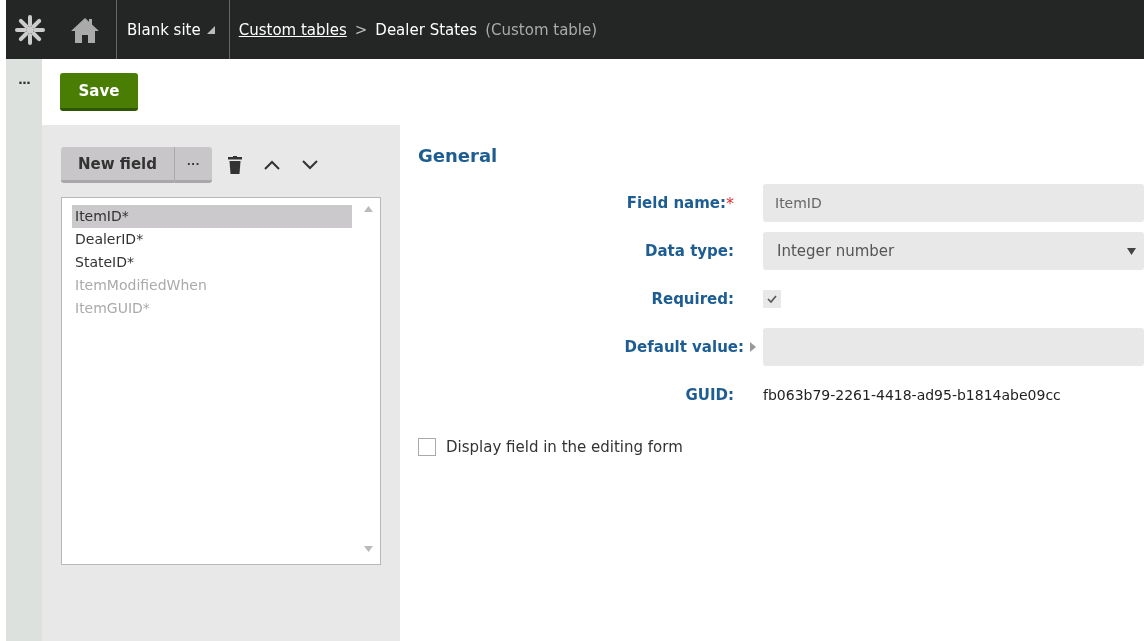 This screenshot has height=641, width=1144. Describe the element at coordinates (912, 395) in the screenshot. I see `guid-value: fb063b79-2261-4418-ad95-b1814abe09cc` at that location.